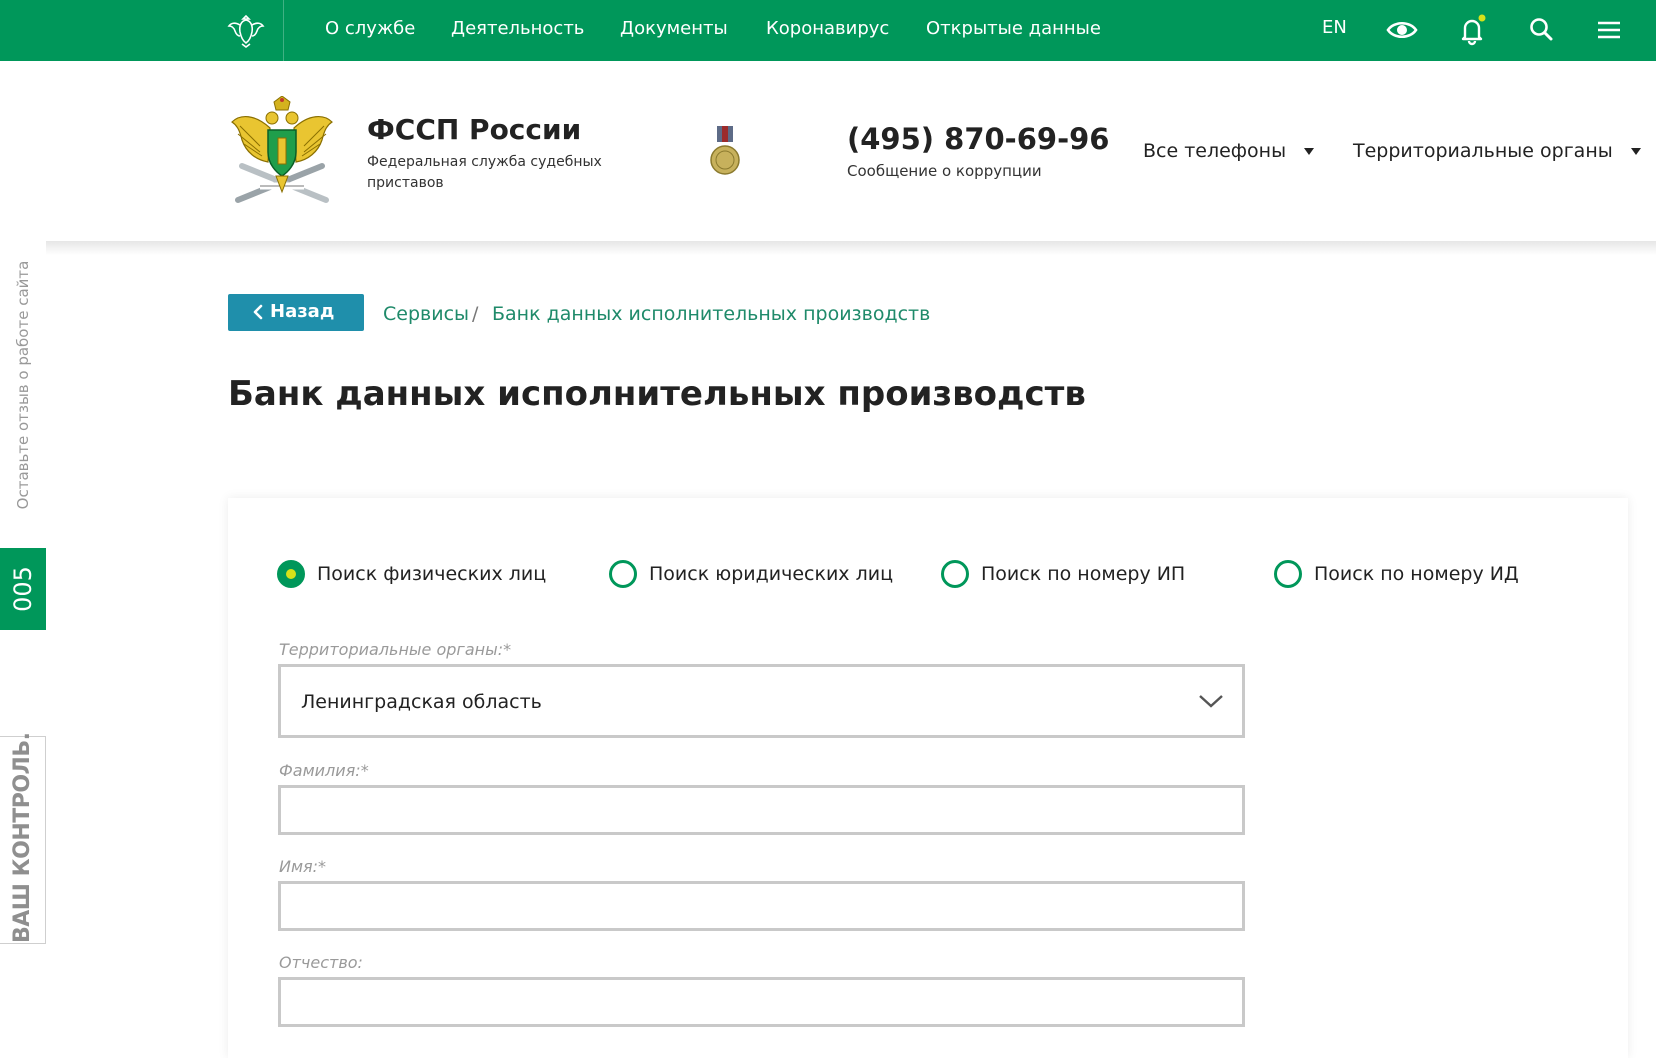 The width and height of the screenshot is (1656, 1058). Describe the element at coordinates (303, 866) in the screenshot. I see `firstname-label: Имя:*` at that location.